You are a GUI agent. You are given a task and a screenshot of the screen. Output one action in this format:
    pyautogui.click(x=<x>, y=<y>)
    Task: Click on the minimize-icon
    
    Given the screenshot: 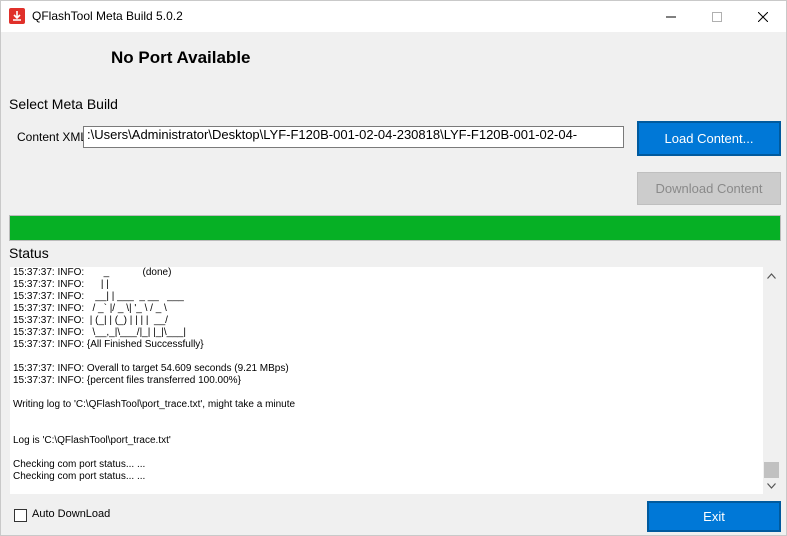 What is the action you would take?
    pyautogui.click(x=671, y=16)
    